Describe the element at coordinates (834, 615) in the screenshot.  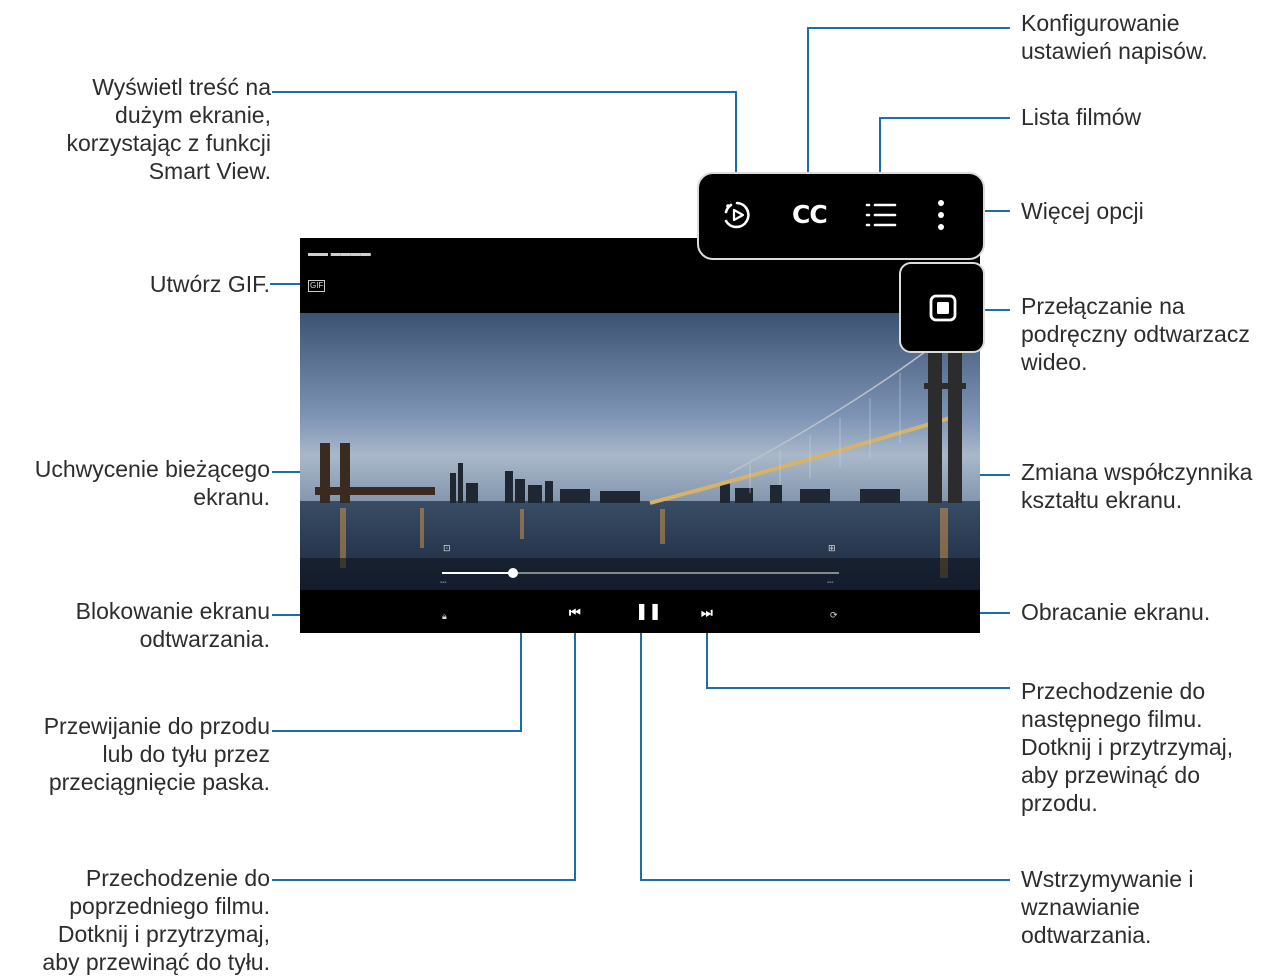
I see `rotate-icon: ⟳` at that location.